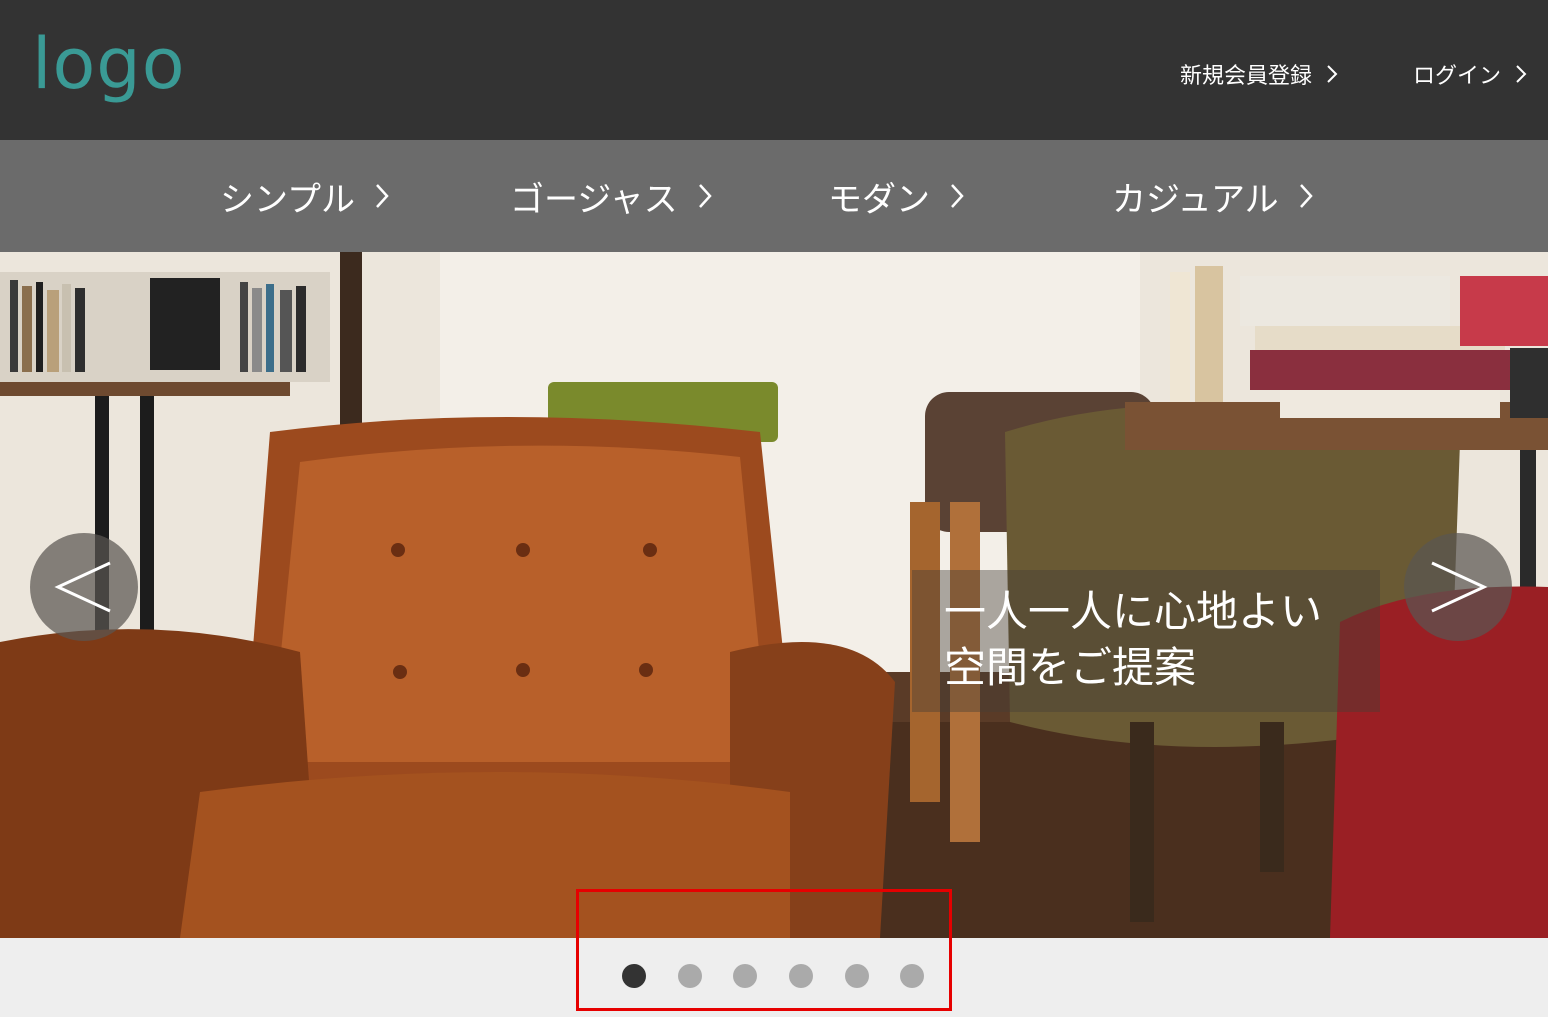 The width and height of the screenshot is (1548, 1017). I want to click on chevron-left-icon, so click(82, 587).